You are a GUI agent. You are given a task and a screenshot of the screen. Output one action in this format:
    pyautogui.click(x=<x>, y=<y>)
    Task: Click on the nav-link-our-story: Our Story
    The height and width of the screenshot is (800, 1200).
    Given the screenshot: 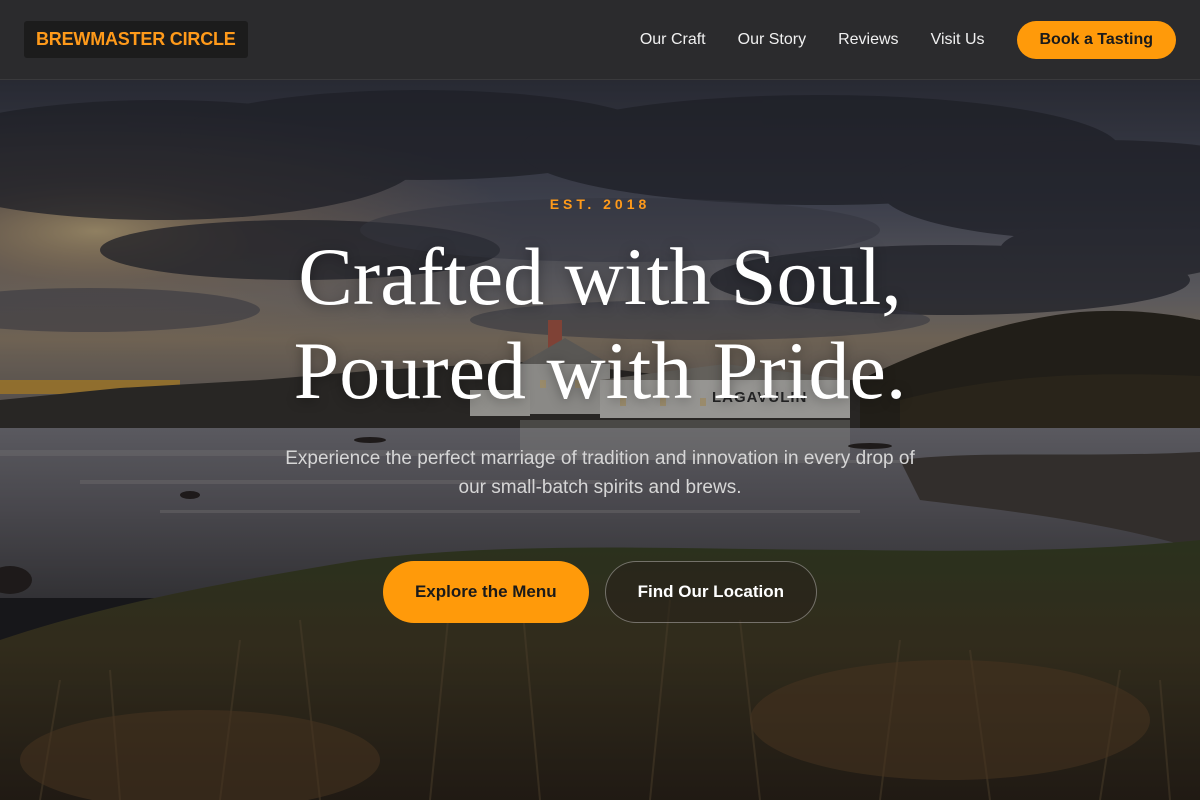 What is the action you would take?
    pyautogui.click(x=772, y=40)
    